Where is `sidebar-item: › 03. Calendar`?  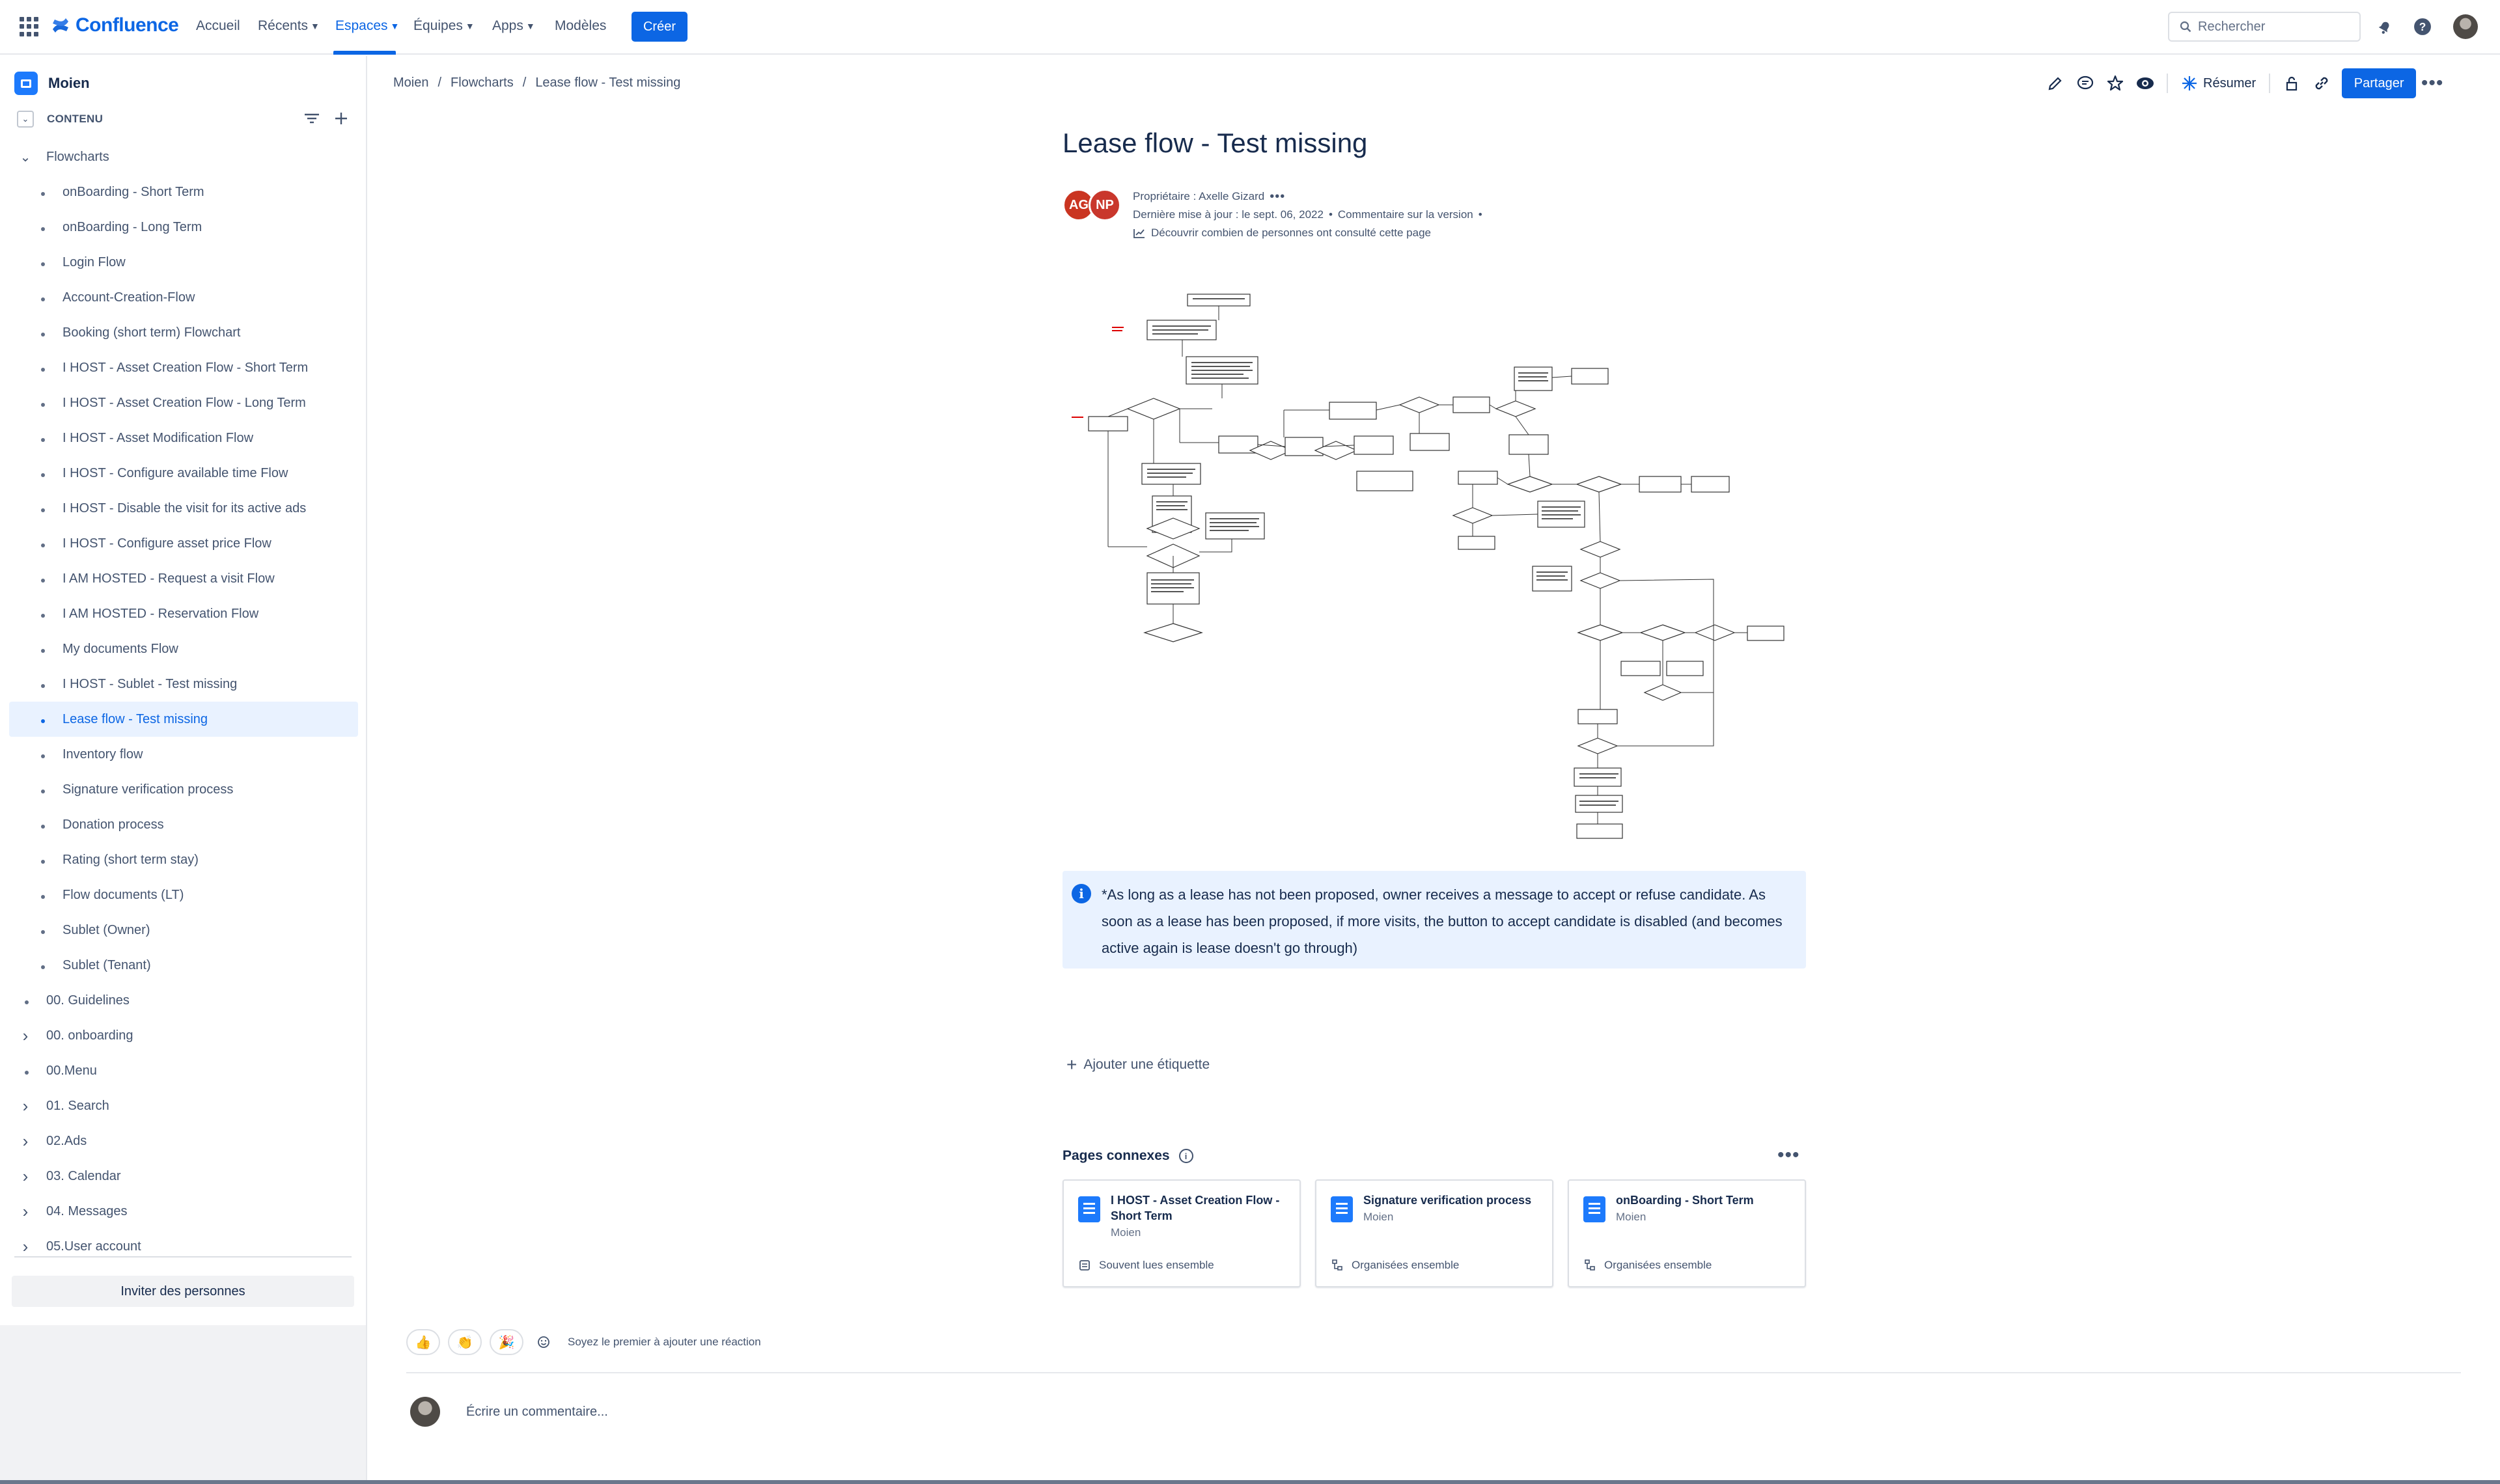
sidebar-item: › 03. Calendar is located at coordinates (183, 1176).